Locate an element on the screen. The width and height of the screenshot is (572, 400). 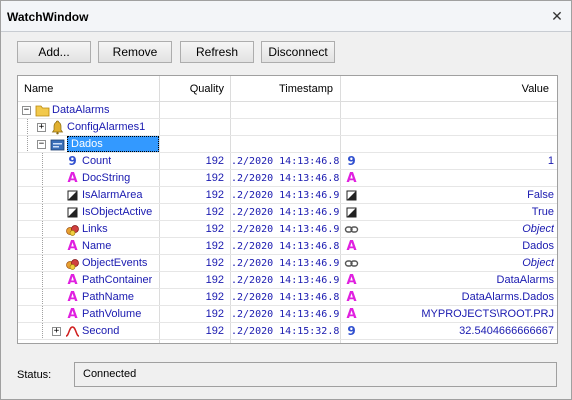
title-bar: WatchWindow ✕ is located at coordinates (286, 16).